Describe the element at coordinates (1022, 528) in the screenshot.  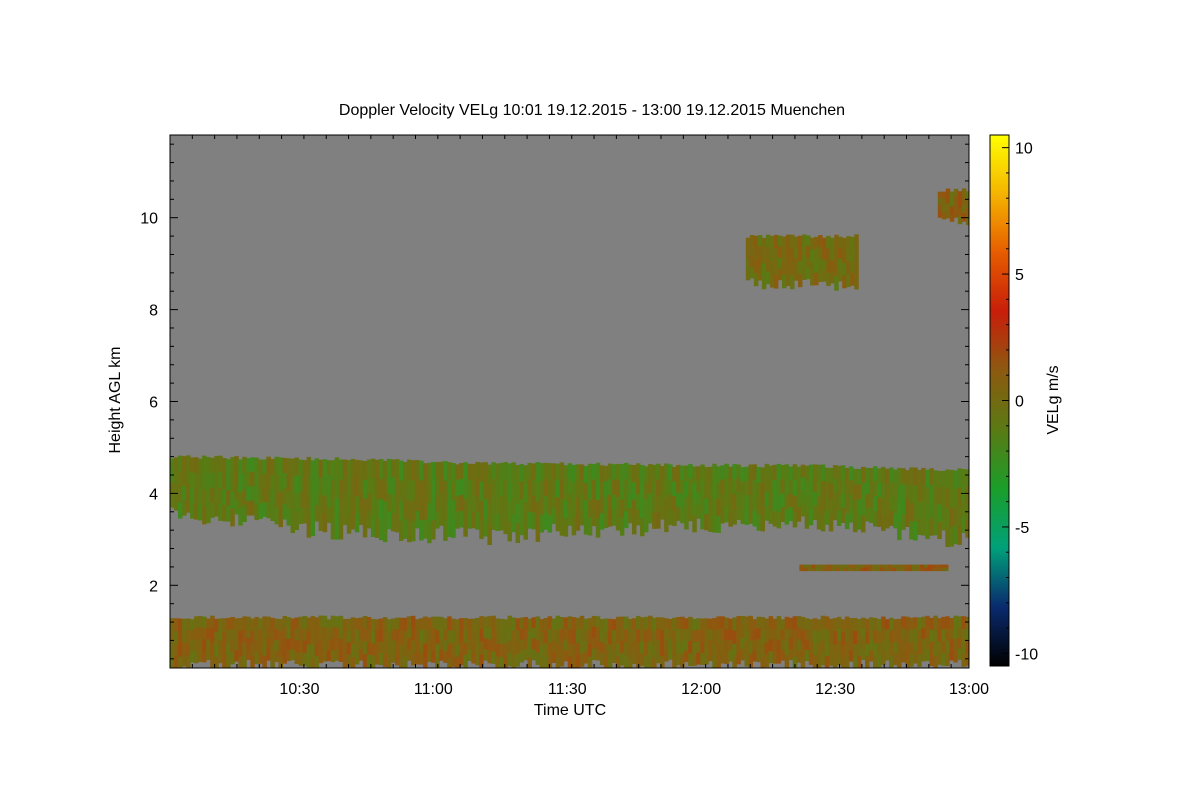
I see `colorbar-tick-label: -5` at that location.